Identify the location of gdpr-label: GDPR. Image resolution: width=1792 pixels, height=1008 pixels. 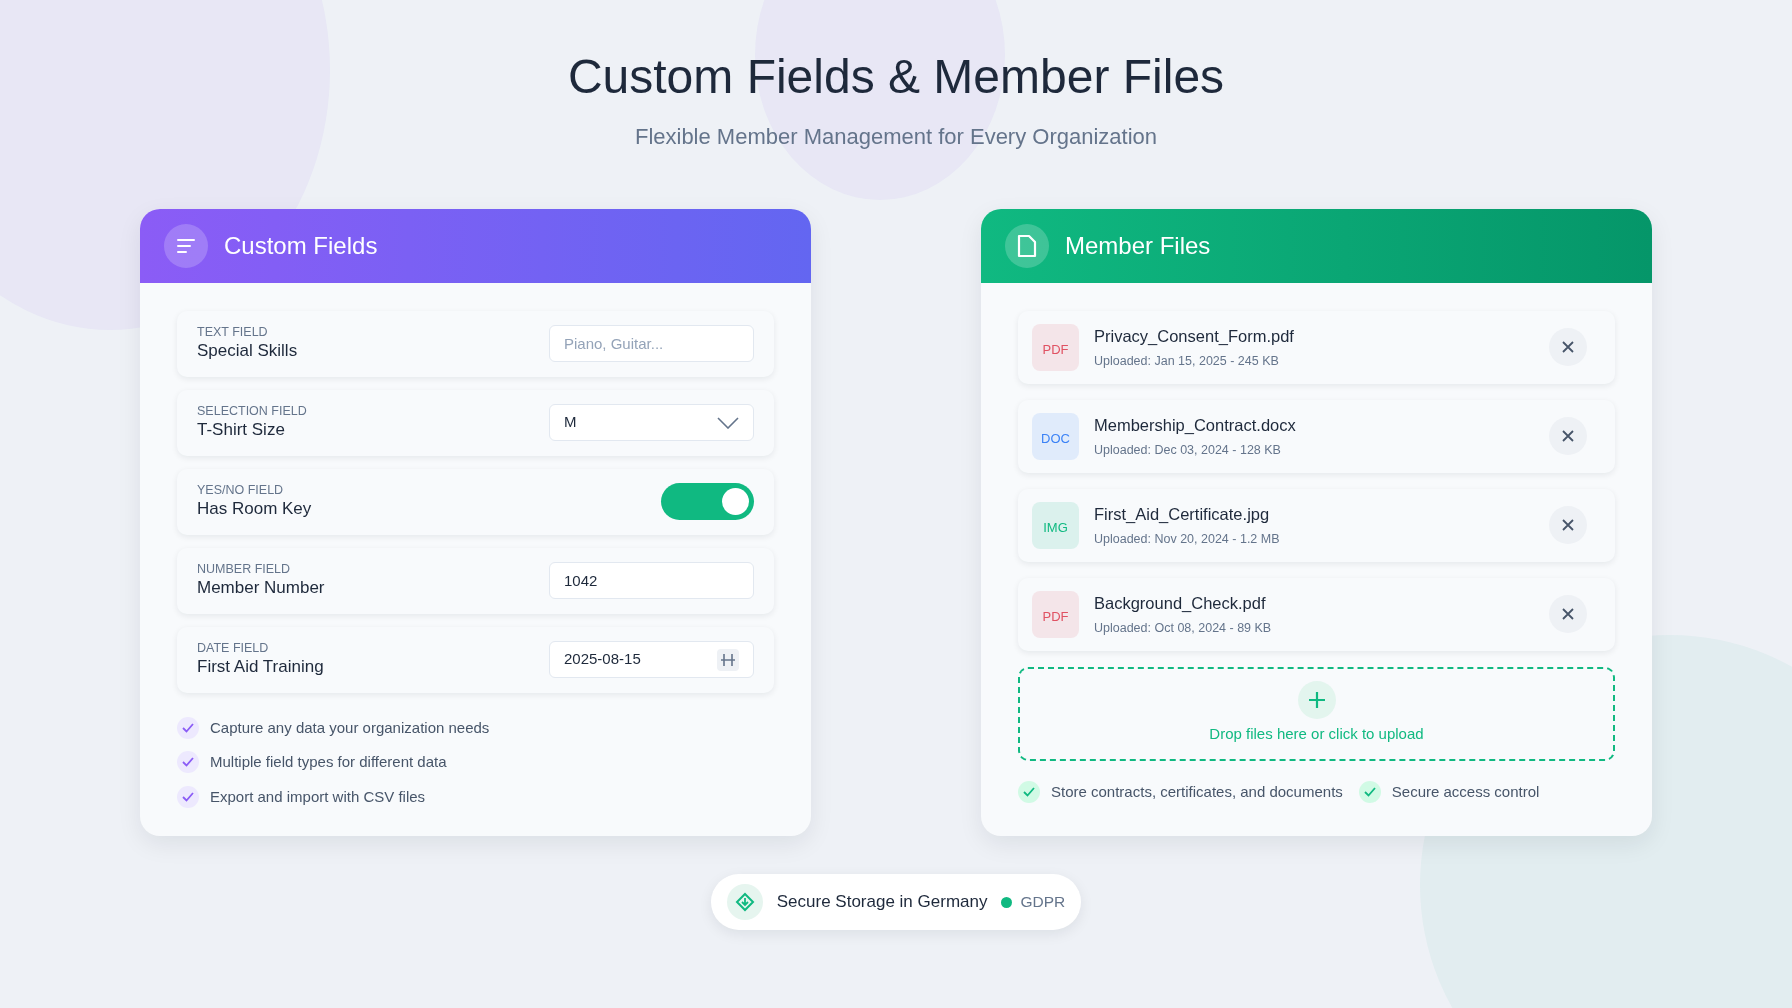
(1043, 902).